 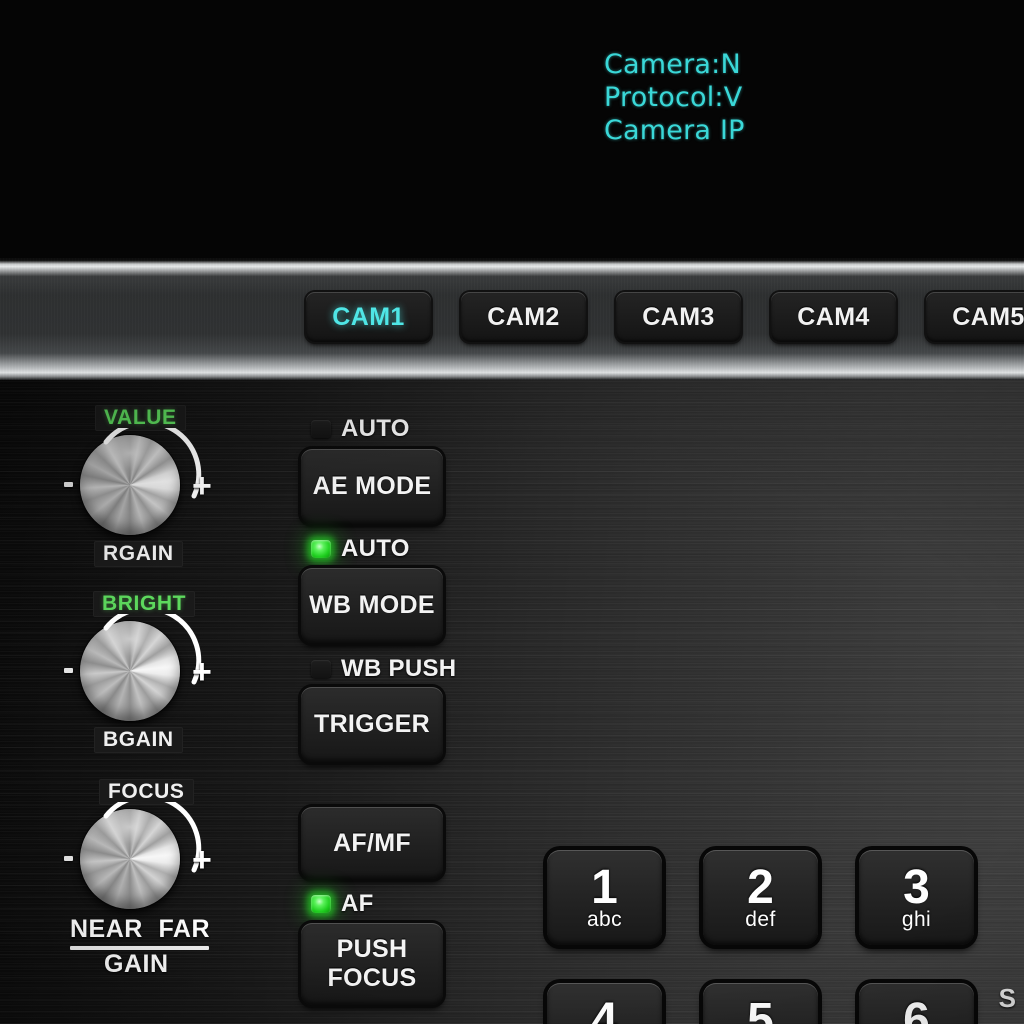 What do you see at coordinates (674, 130) in the screenshot?
I see `screen-line-camera-ip: Camera IP` at bounding box center [674, 130].